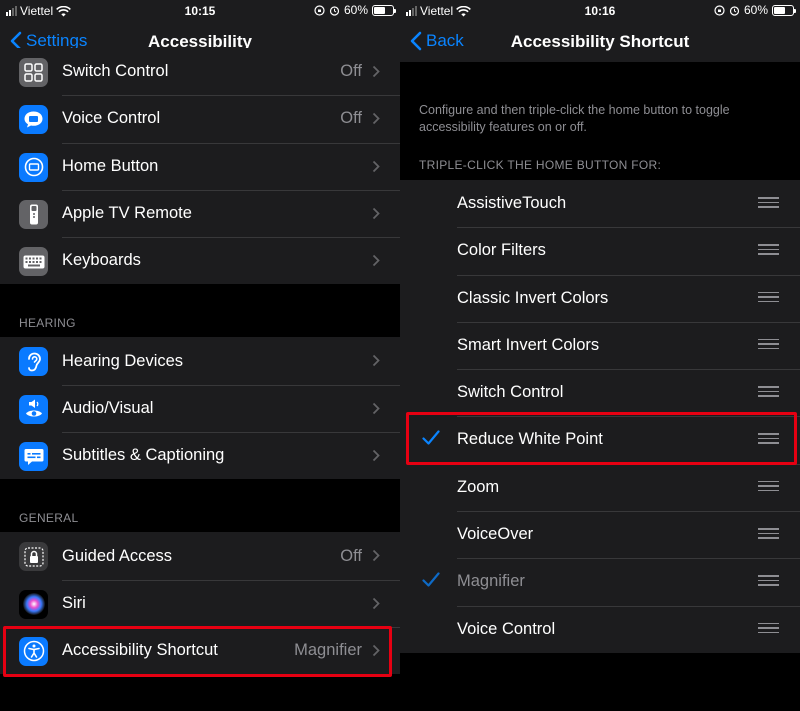 This screenshot has height=711, width=800. I want to click on row-subtitles-captioning: Subtitles & Captioning, so click(200, 455).